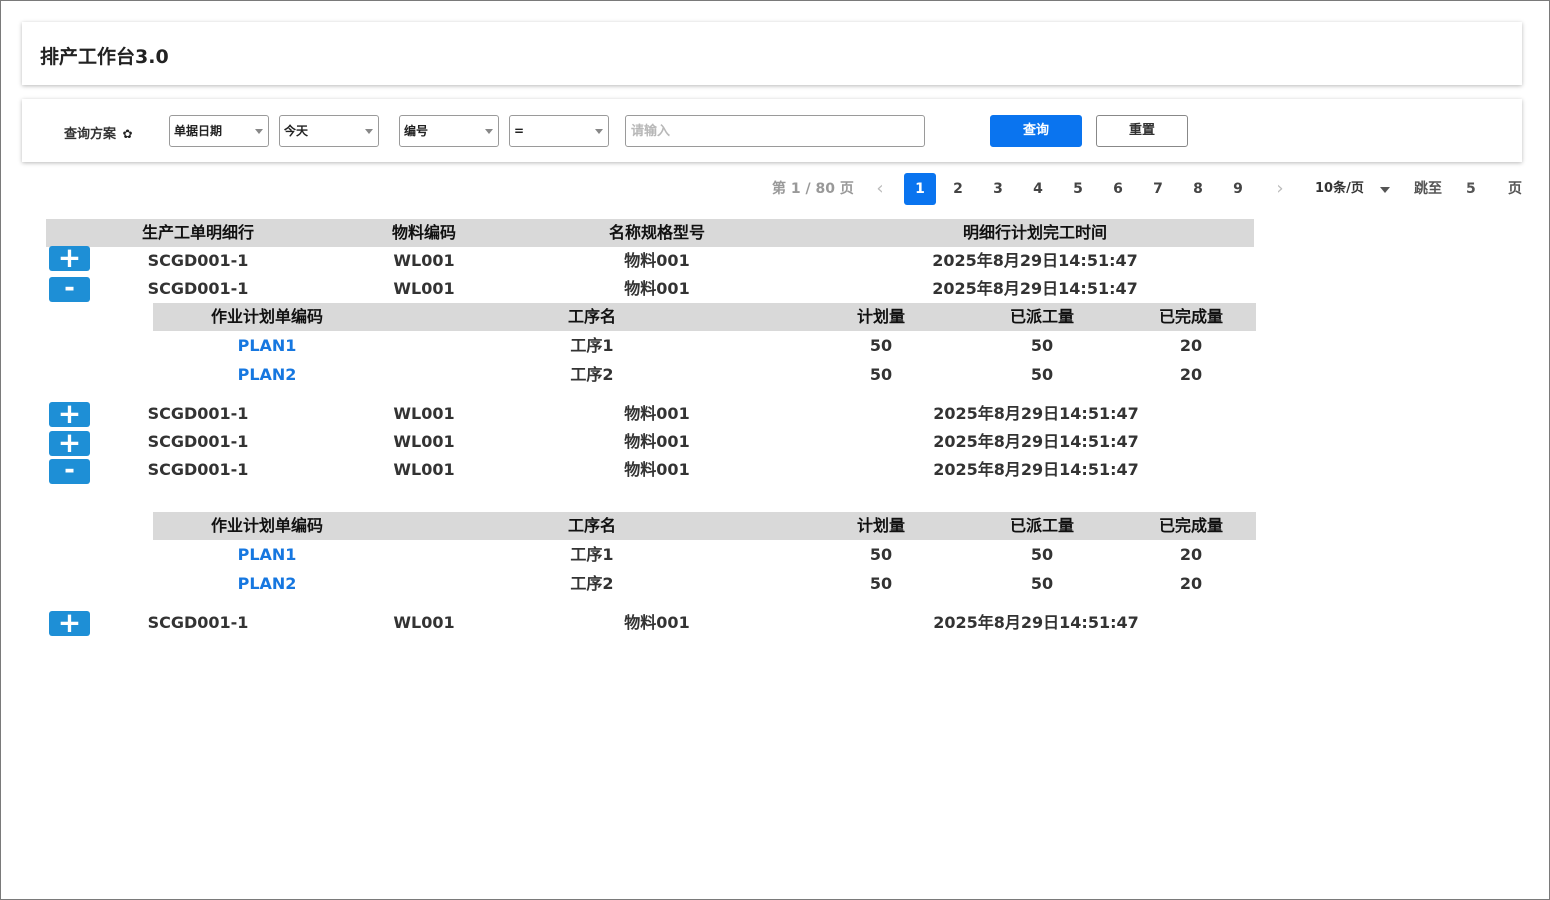 Image resolution: width=1550 pixels, height=900 pixels. What do you see at coordinates (1036, 131) in the screenshot?
I see `search-button: 查询` at bounding box center [1036, 131].